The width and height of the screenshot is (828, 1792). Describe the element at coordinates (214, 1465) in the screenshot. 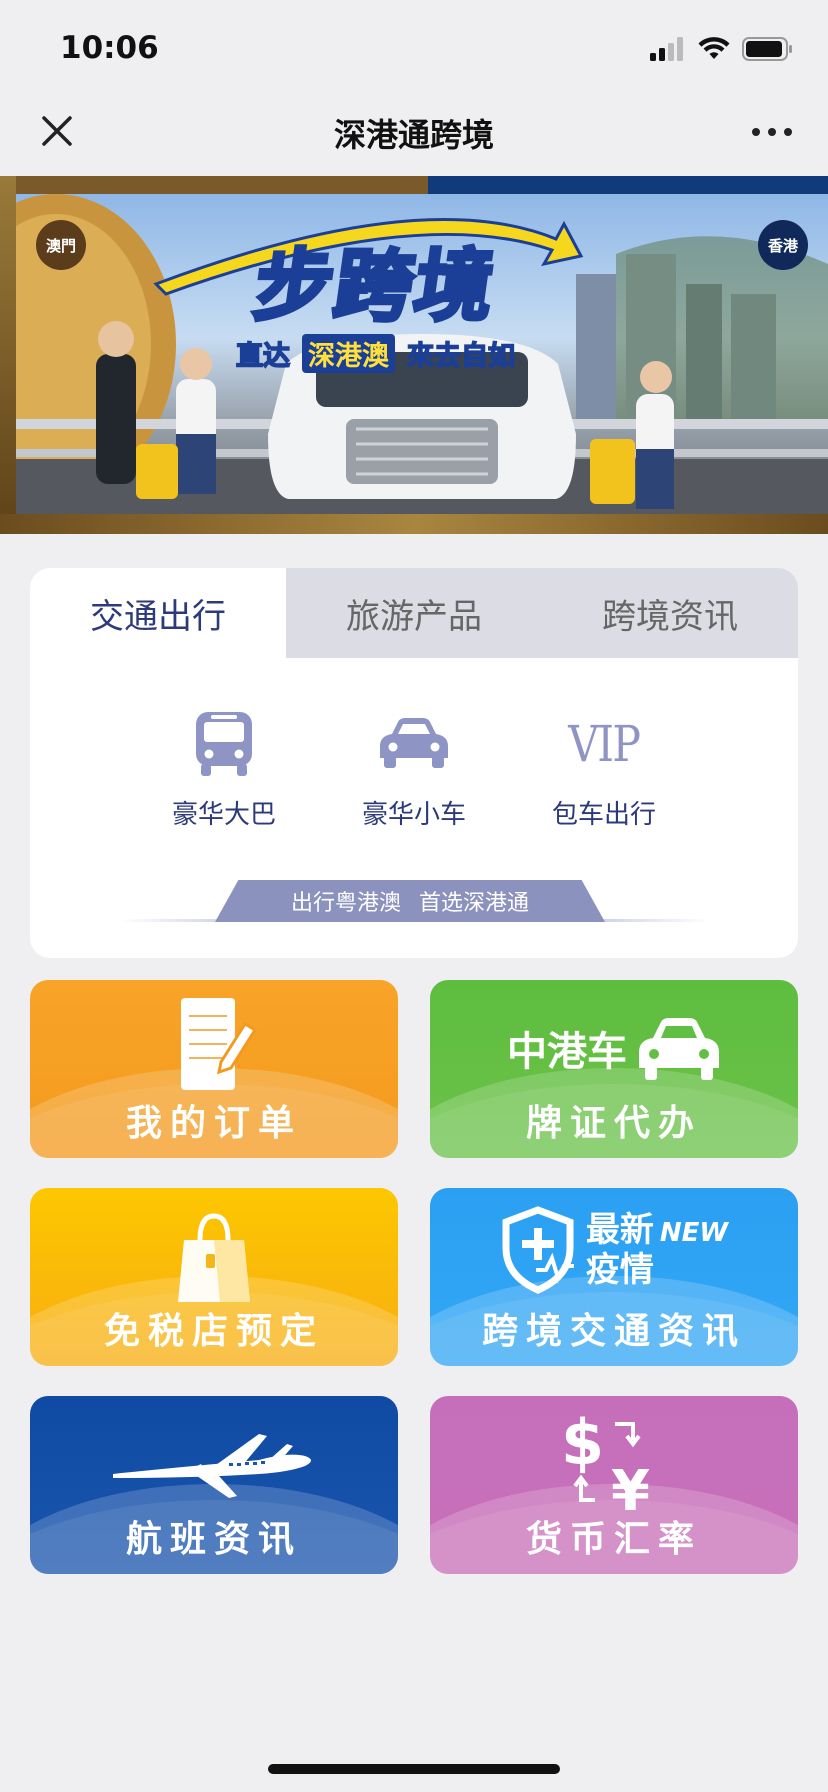

I see `airplane-icon` at that location.